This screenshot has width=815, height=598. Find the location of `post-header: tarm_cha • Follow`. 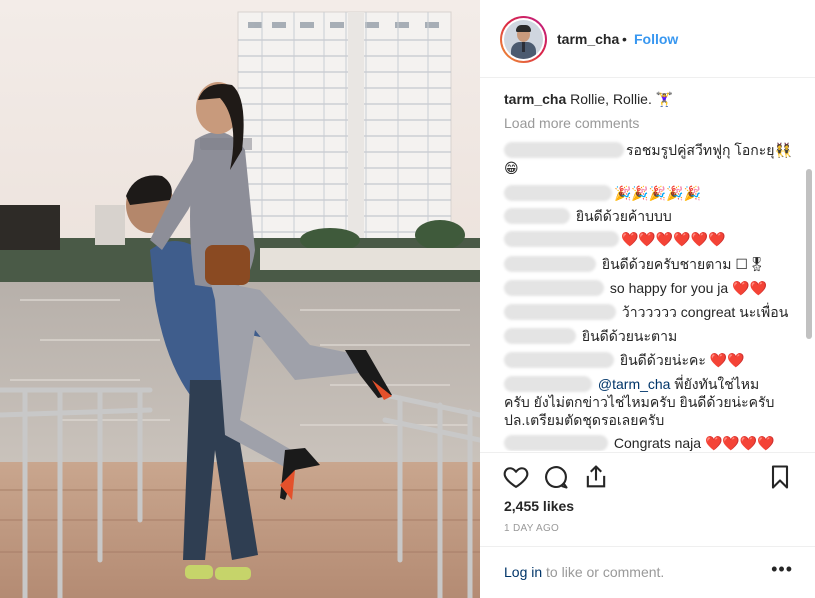

post-header: tarm_cha • Follow is located at coordinates (647, 39).